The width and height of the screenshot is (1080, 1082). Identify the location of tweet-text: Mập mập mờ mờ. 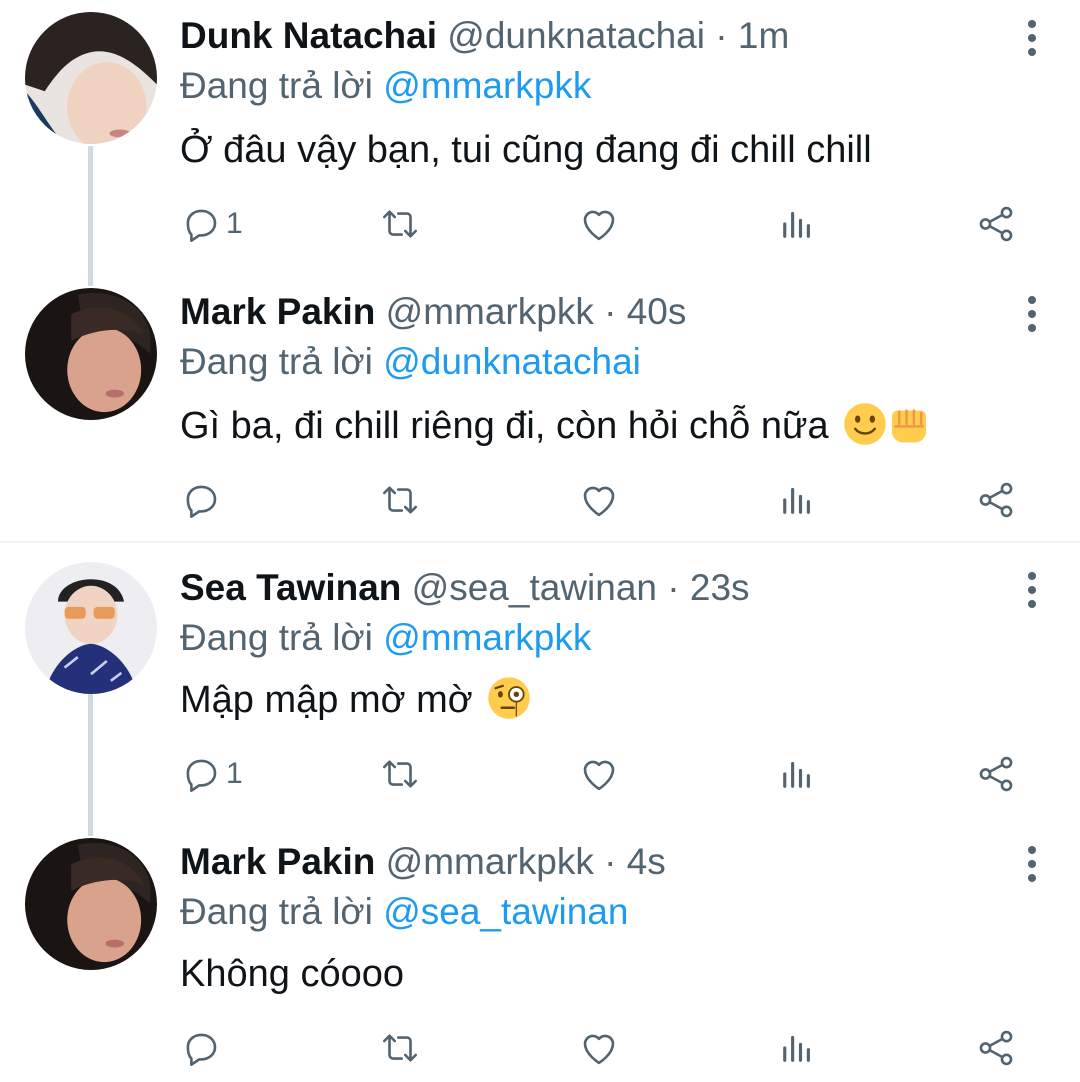
(355, 700).